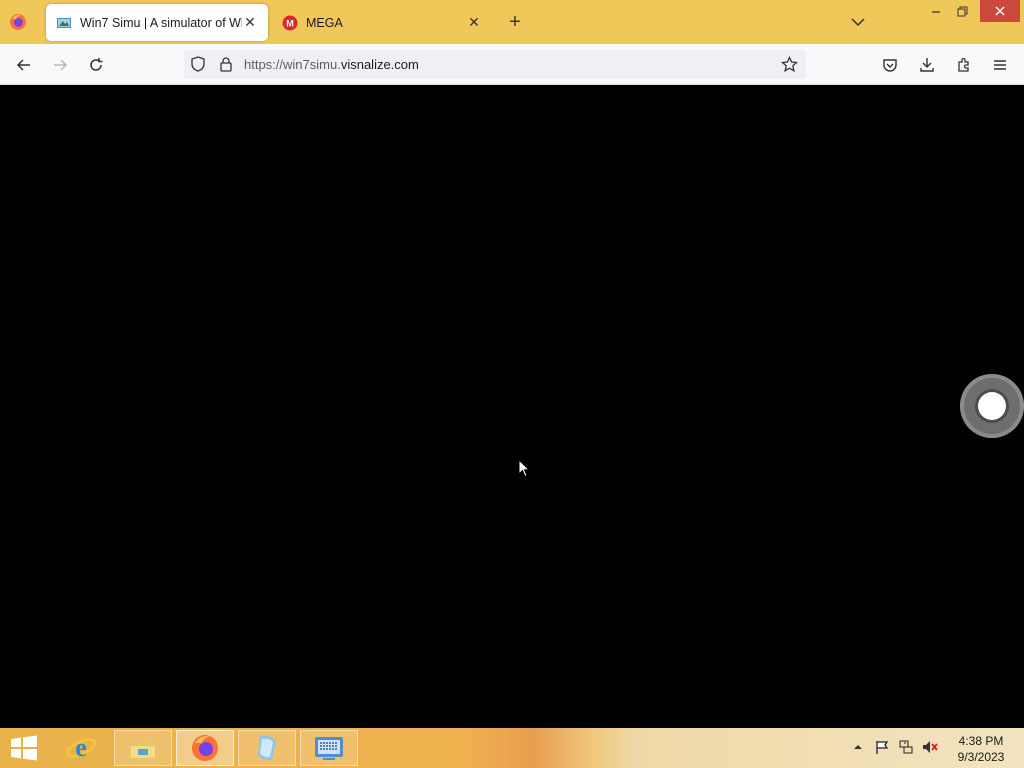 This screenshot has height=768, width=1024. I want to click on network-icon, so click(906, 747).